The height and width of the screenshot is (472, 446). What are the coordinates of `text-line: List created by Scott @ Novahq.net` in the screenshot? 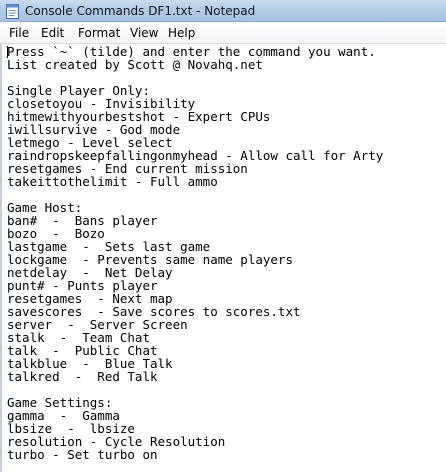 It's located at (226, 64).